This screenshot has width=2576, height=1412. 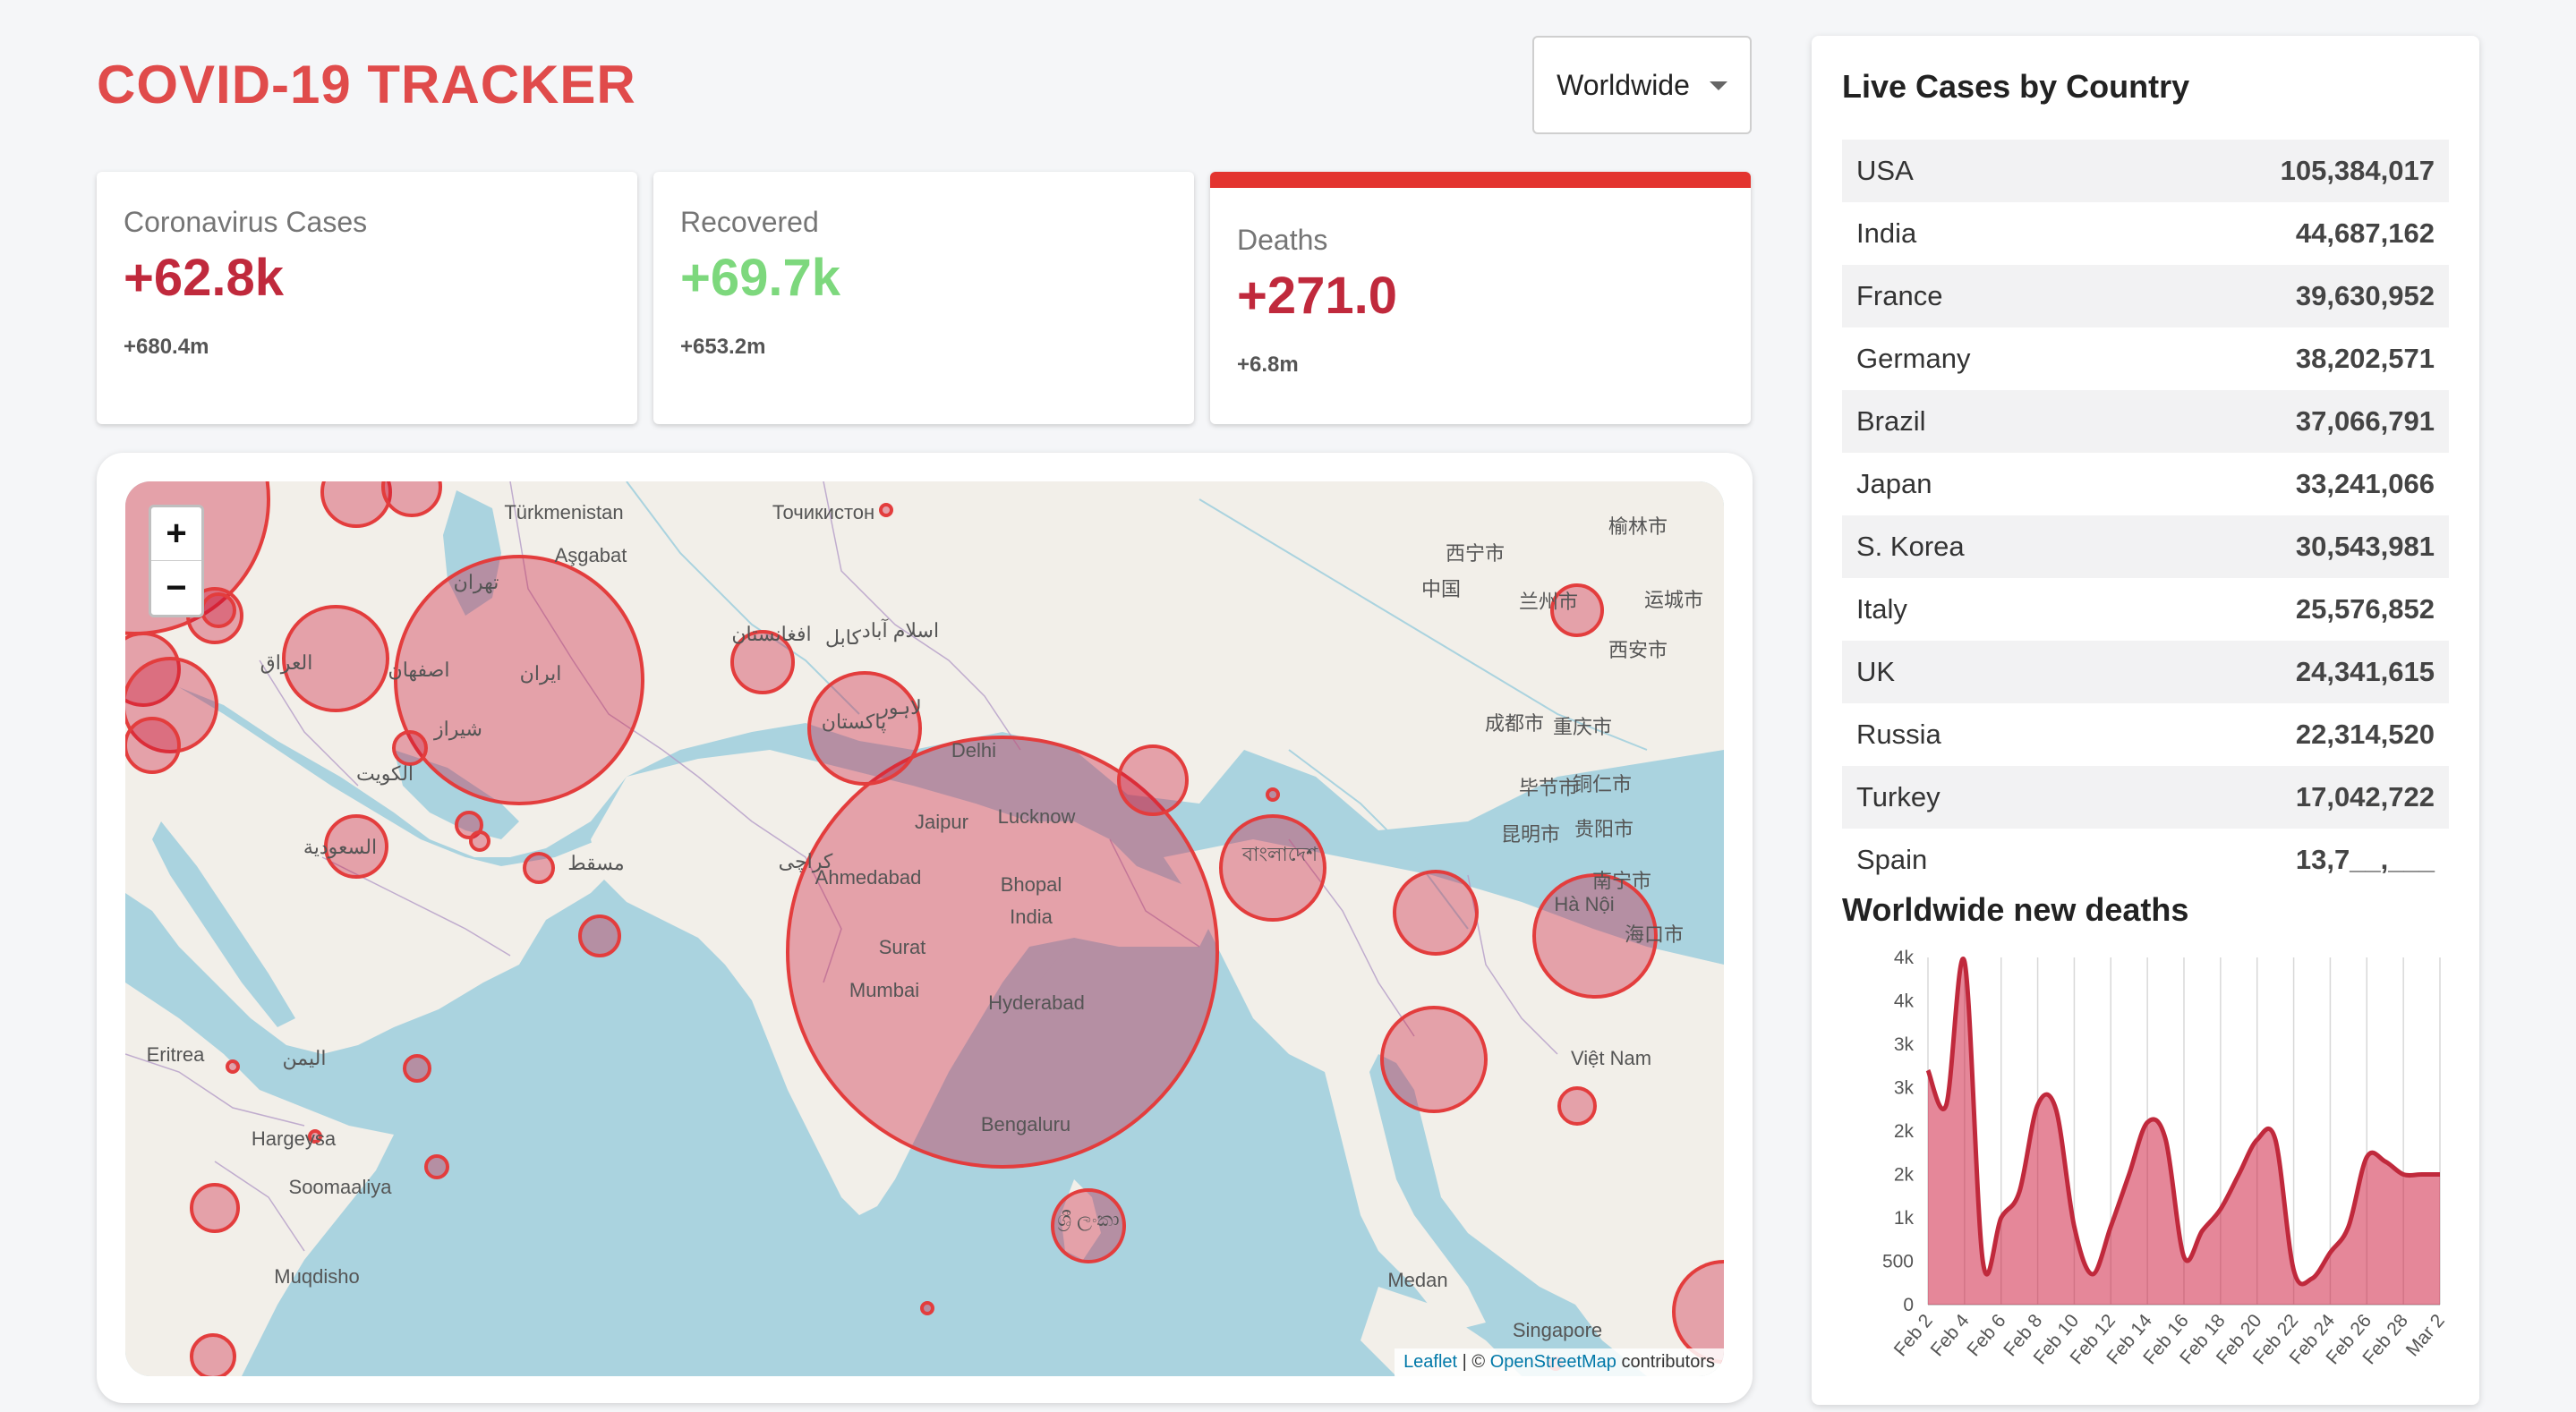 What do you see at coordinates (2365, 483) in the screenshot?
I see `country-cases: 33,241,066` at bounding box center [2365, 483].